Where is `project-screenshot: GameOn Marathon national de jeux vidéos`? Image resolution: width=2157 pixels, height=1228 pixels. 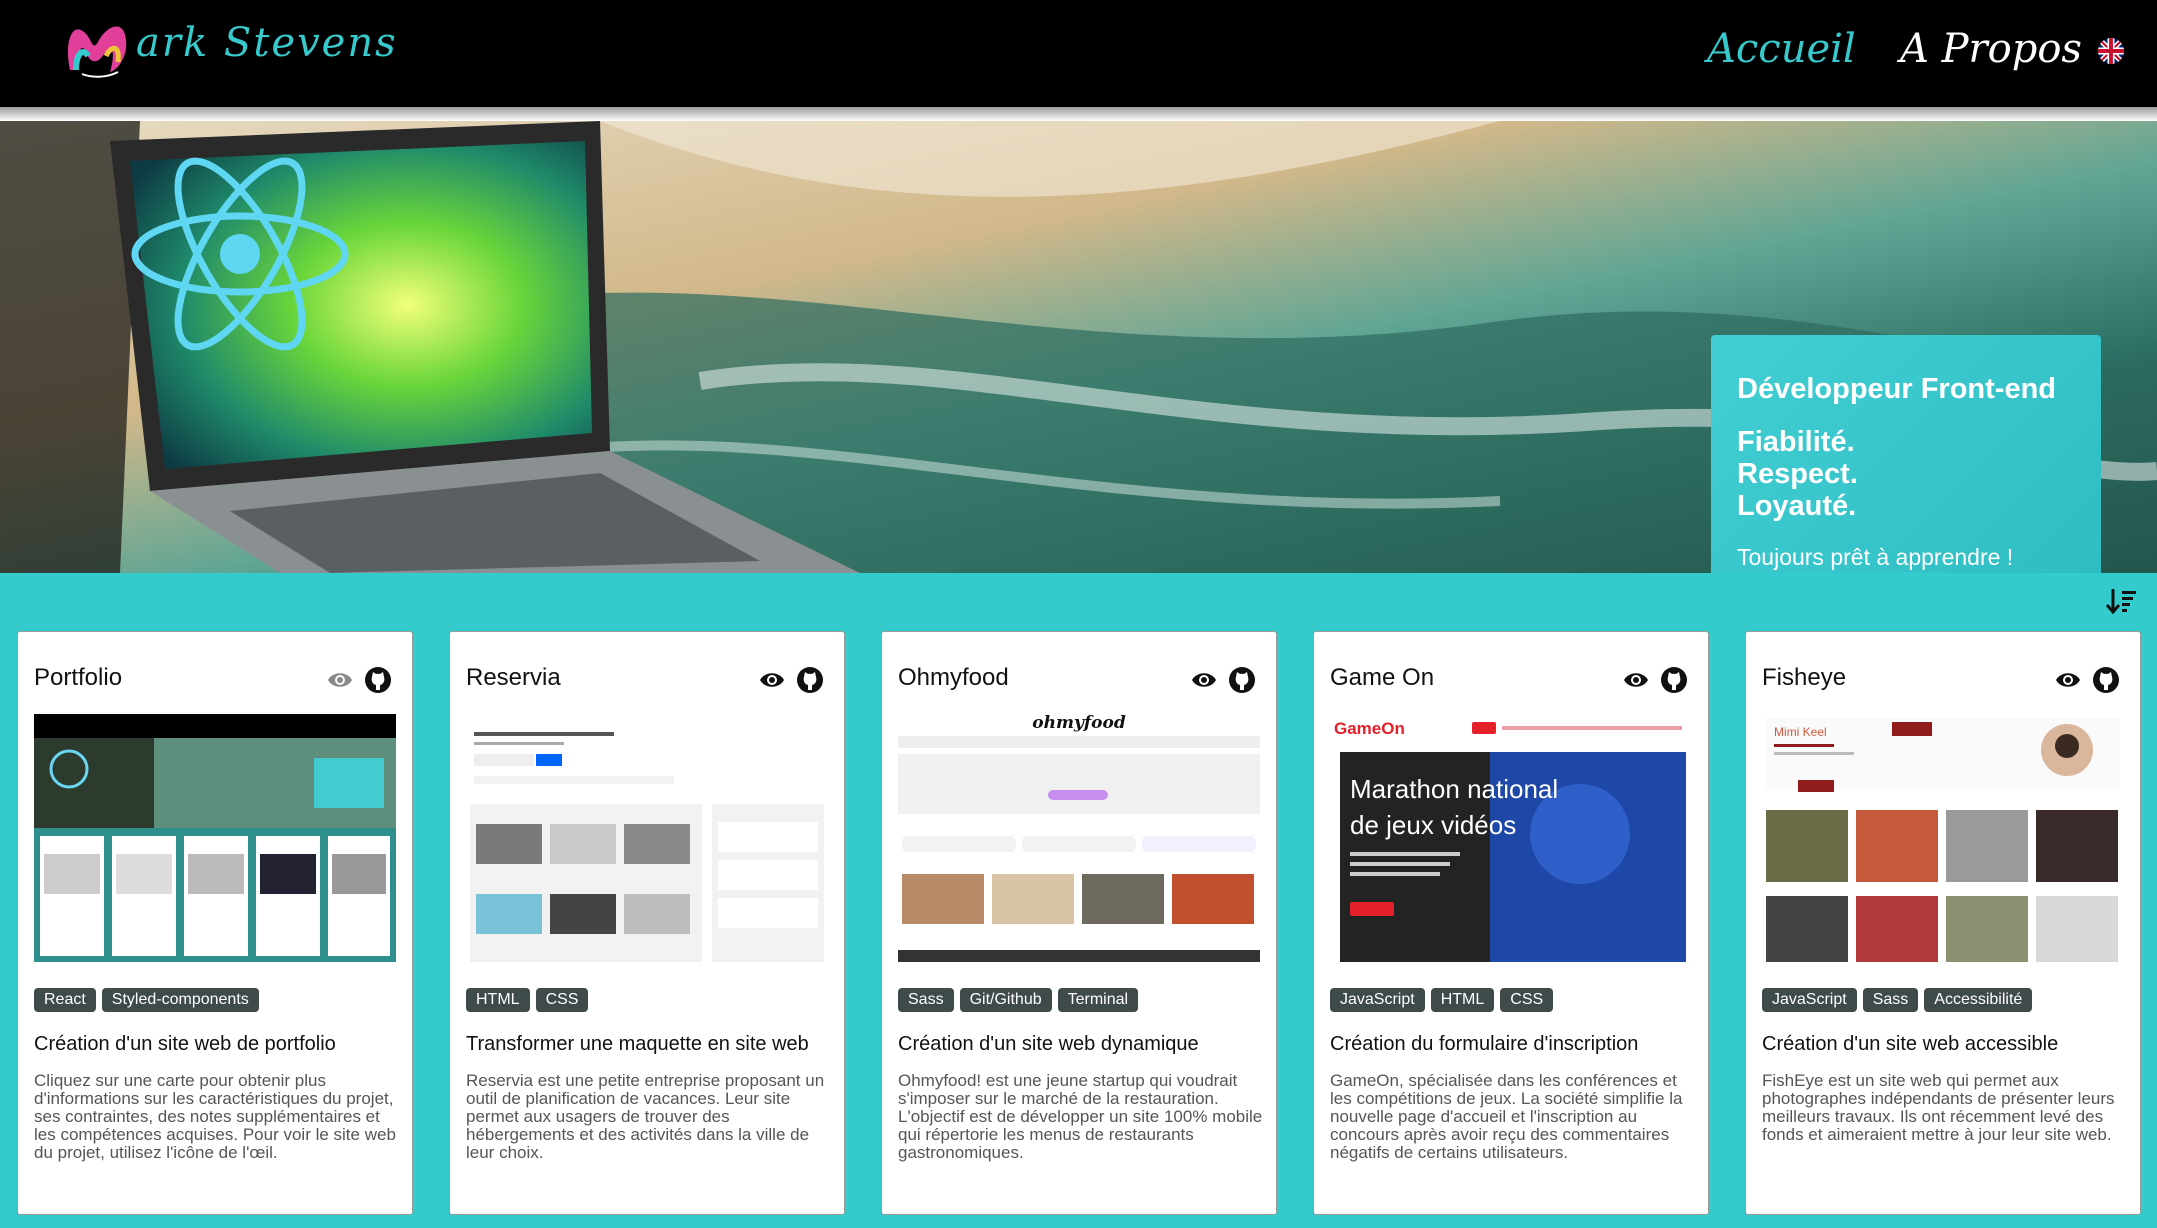 project-screenshot: GameOn Marathon national de jeux vidéos is located at coordinates (1511, 838).